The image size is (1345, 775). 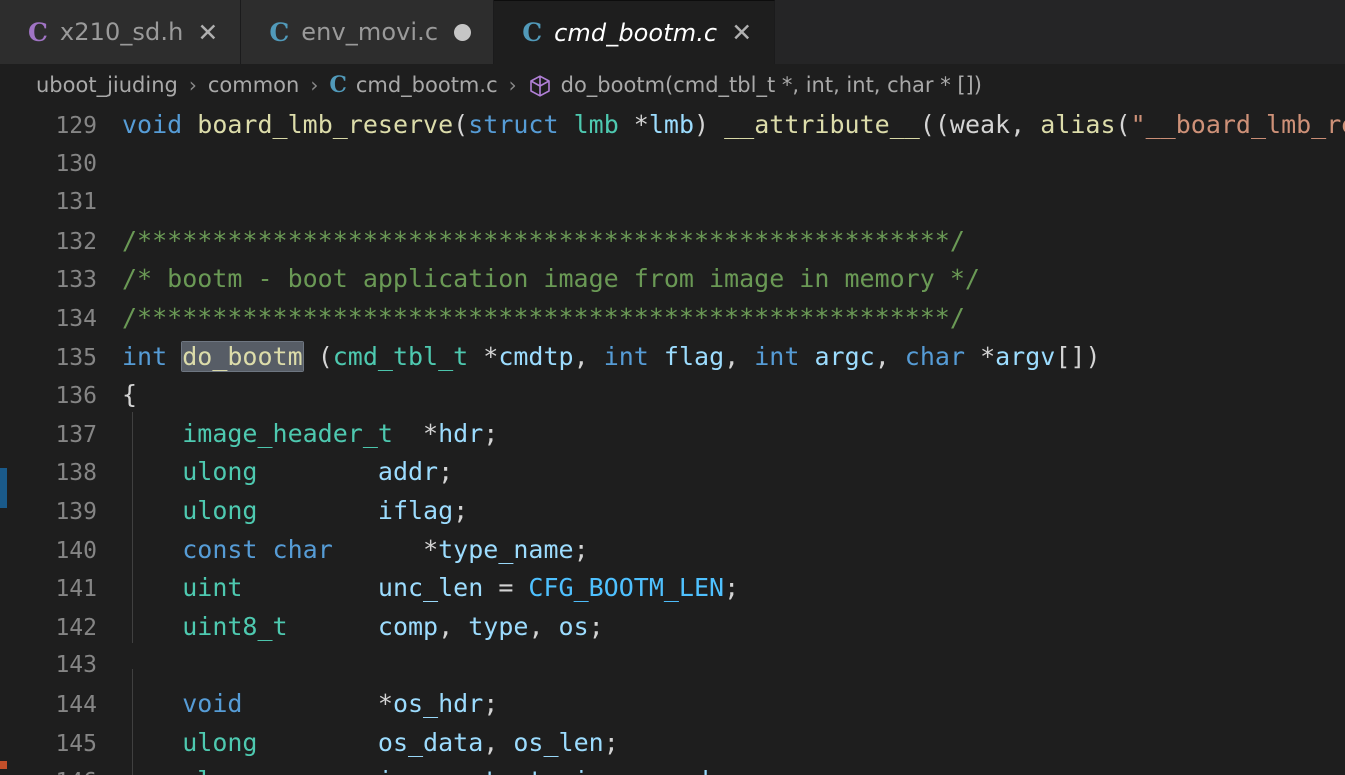 I want to click on code-line: 144 void *os_hdr;, so click(x=678, y=702).